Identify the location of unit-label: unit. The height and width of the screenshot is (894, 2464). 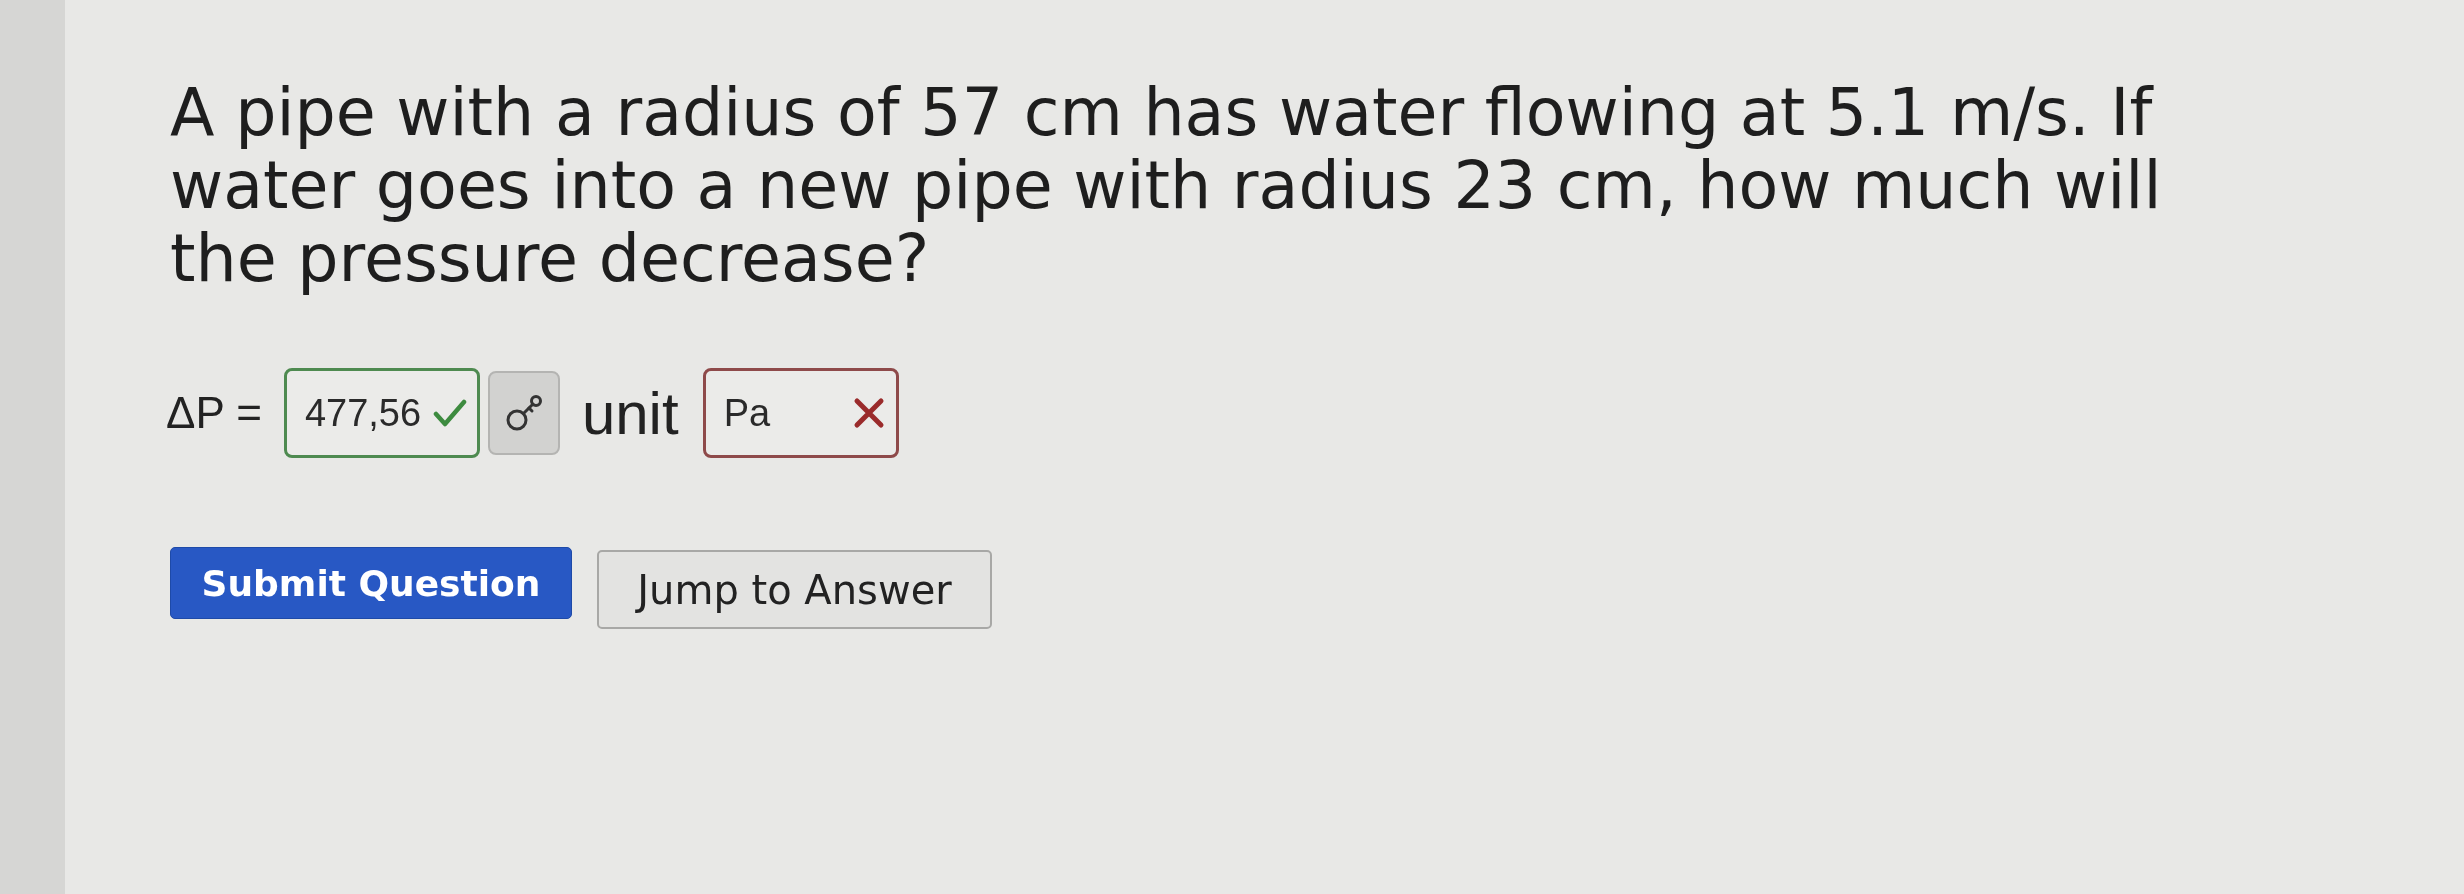
(630, 413).